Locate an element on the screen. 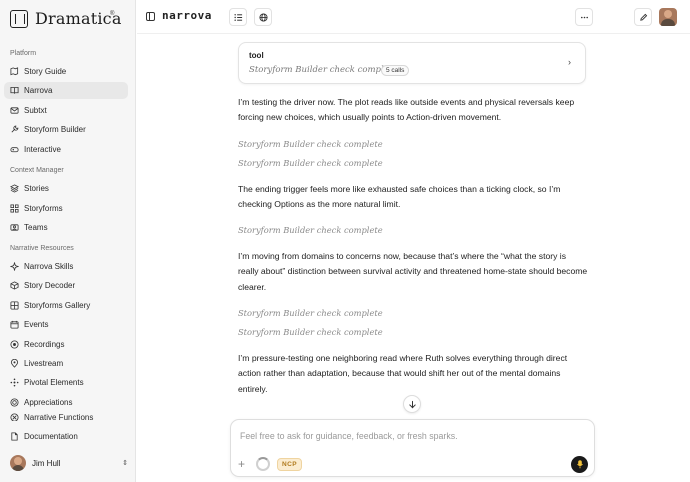 The image size is (690, 482). cube-icon is located at coordinates (14, 285).